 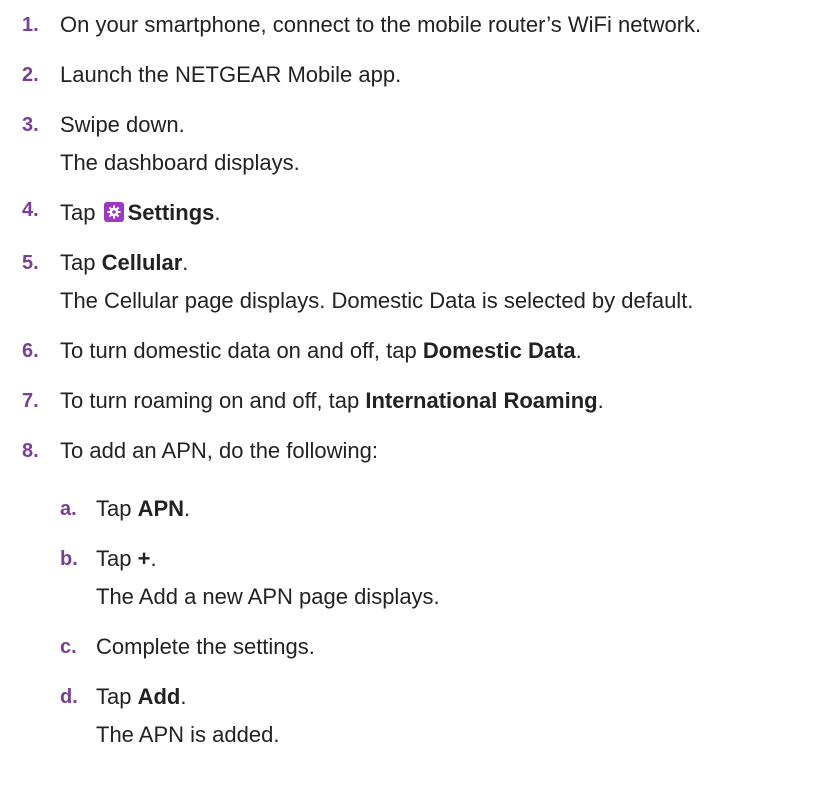 I want to click on substep-letter: b., so click(x=69, y=559).